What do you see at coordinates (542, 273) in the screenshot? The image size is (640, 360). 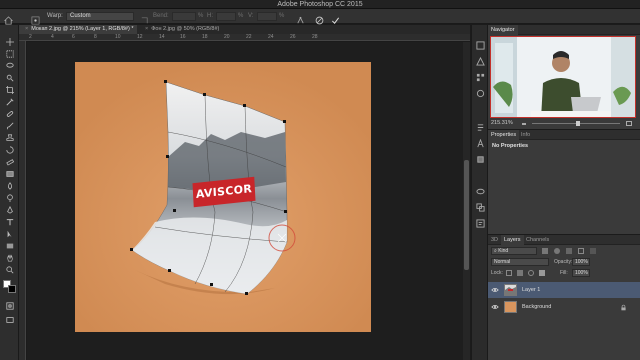 I see `lock-all-icon` at bounding box center [542, 273].